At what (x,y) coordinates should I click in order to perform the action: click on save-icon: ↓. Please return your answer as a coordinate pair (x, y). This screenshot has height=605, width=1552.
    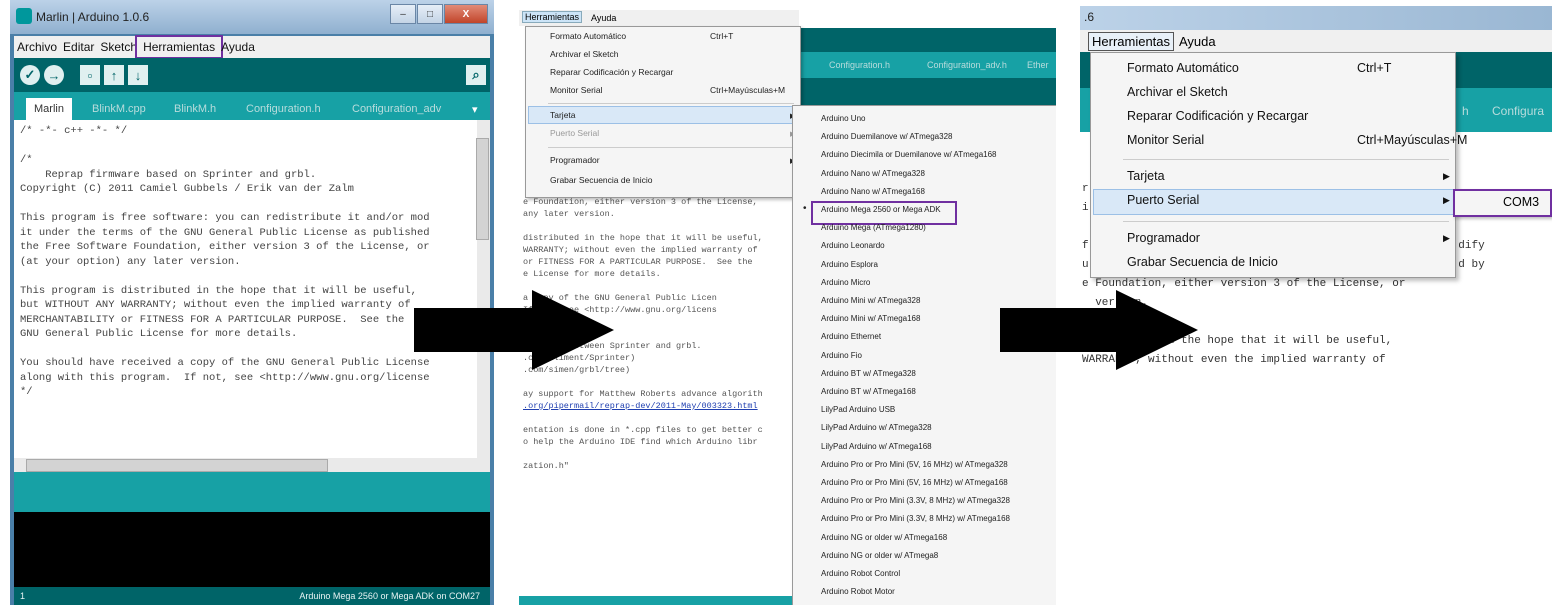
    Looking at the image, I should click on (138, 75).